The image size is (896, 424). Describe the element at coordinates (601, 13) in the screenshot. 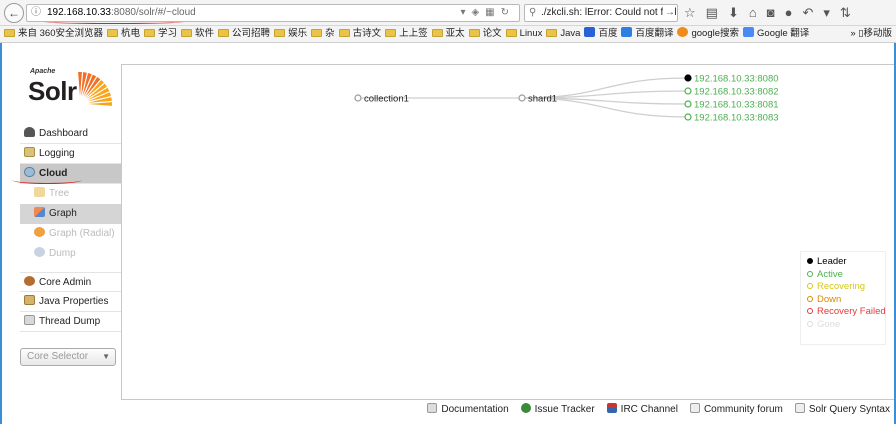

I see `search-bar: ⚲ ./zkcli.sh: lError: Could not find o →` at that location.